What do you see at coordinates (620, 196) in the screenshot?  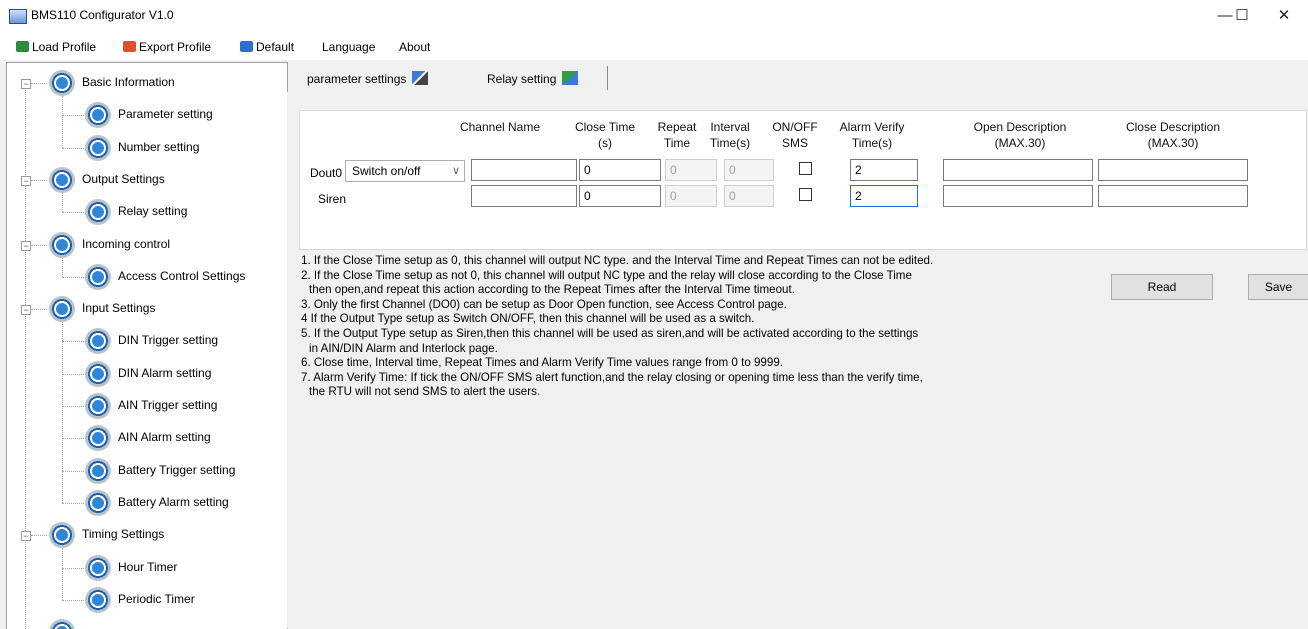 I see `siren-close-time-input: 0` at bounding box center [620, 196].